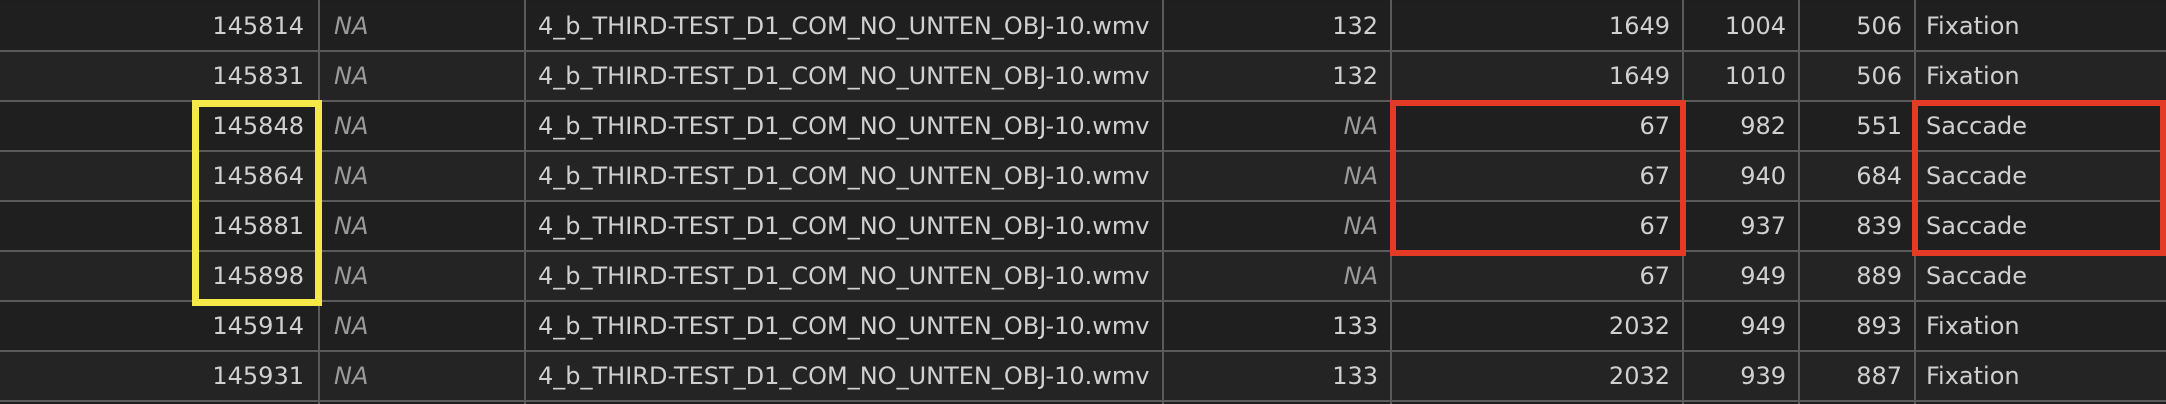 The image size is (2166, 404). I want to click on cell-time: 145831, so click(258, 76).